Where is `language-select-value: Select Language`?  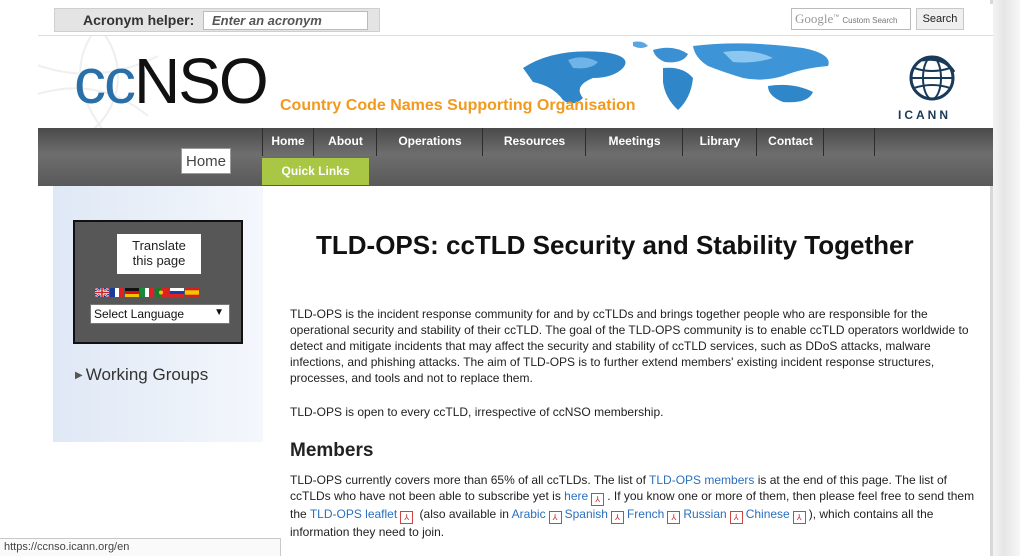 language-select-value: Select Language is located at coordinates (139, 314).